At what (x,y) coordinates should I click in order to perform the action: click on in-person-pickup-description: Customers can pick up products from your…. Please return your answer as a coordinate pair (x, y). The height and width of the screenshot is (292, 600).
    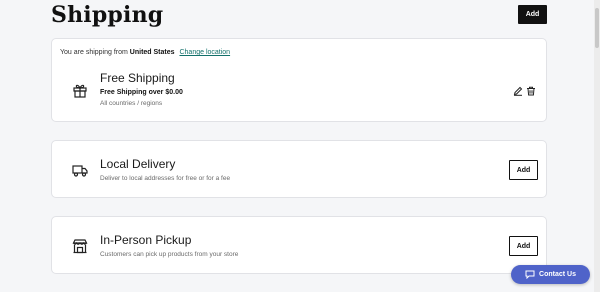
    Looking at the image, I should click on (169, 254).